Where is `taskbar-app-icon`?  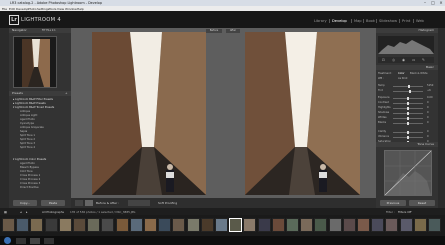 taskbar-app-icon is located at coordinates (21, 240).